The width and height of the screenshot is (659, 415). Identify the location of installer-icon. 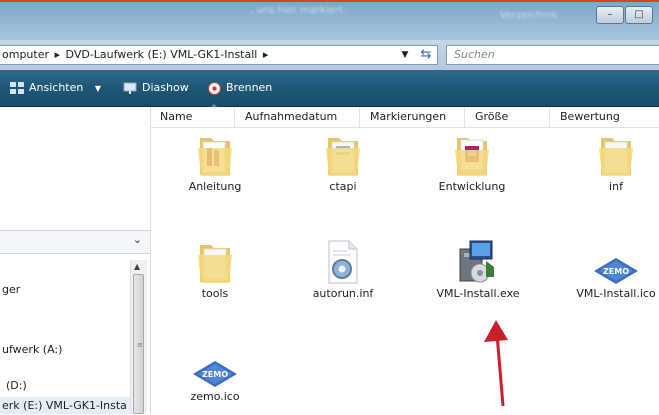
(478, 261).